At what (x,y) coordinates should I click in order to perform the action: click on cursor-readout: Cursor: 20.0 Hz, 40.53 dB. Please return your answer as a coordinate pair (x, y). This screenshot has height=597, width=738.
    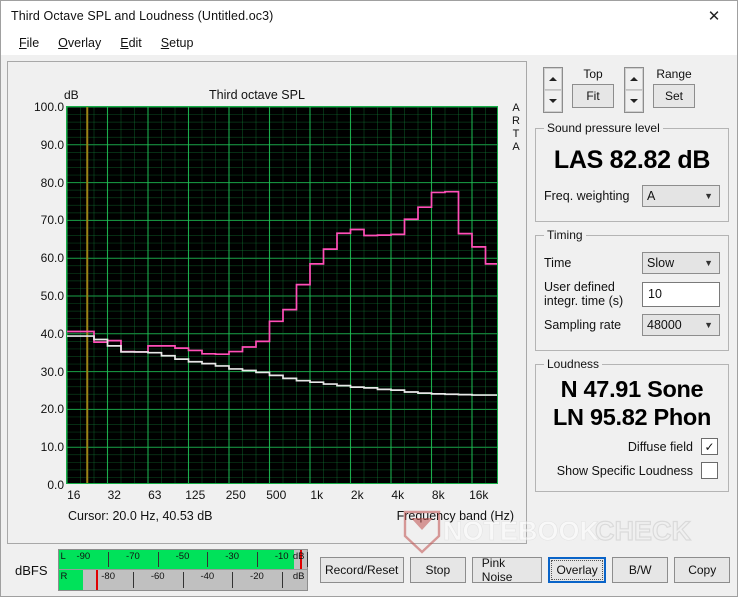
    Looking at the image, I should click on (140, 516).